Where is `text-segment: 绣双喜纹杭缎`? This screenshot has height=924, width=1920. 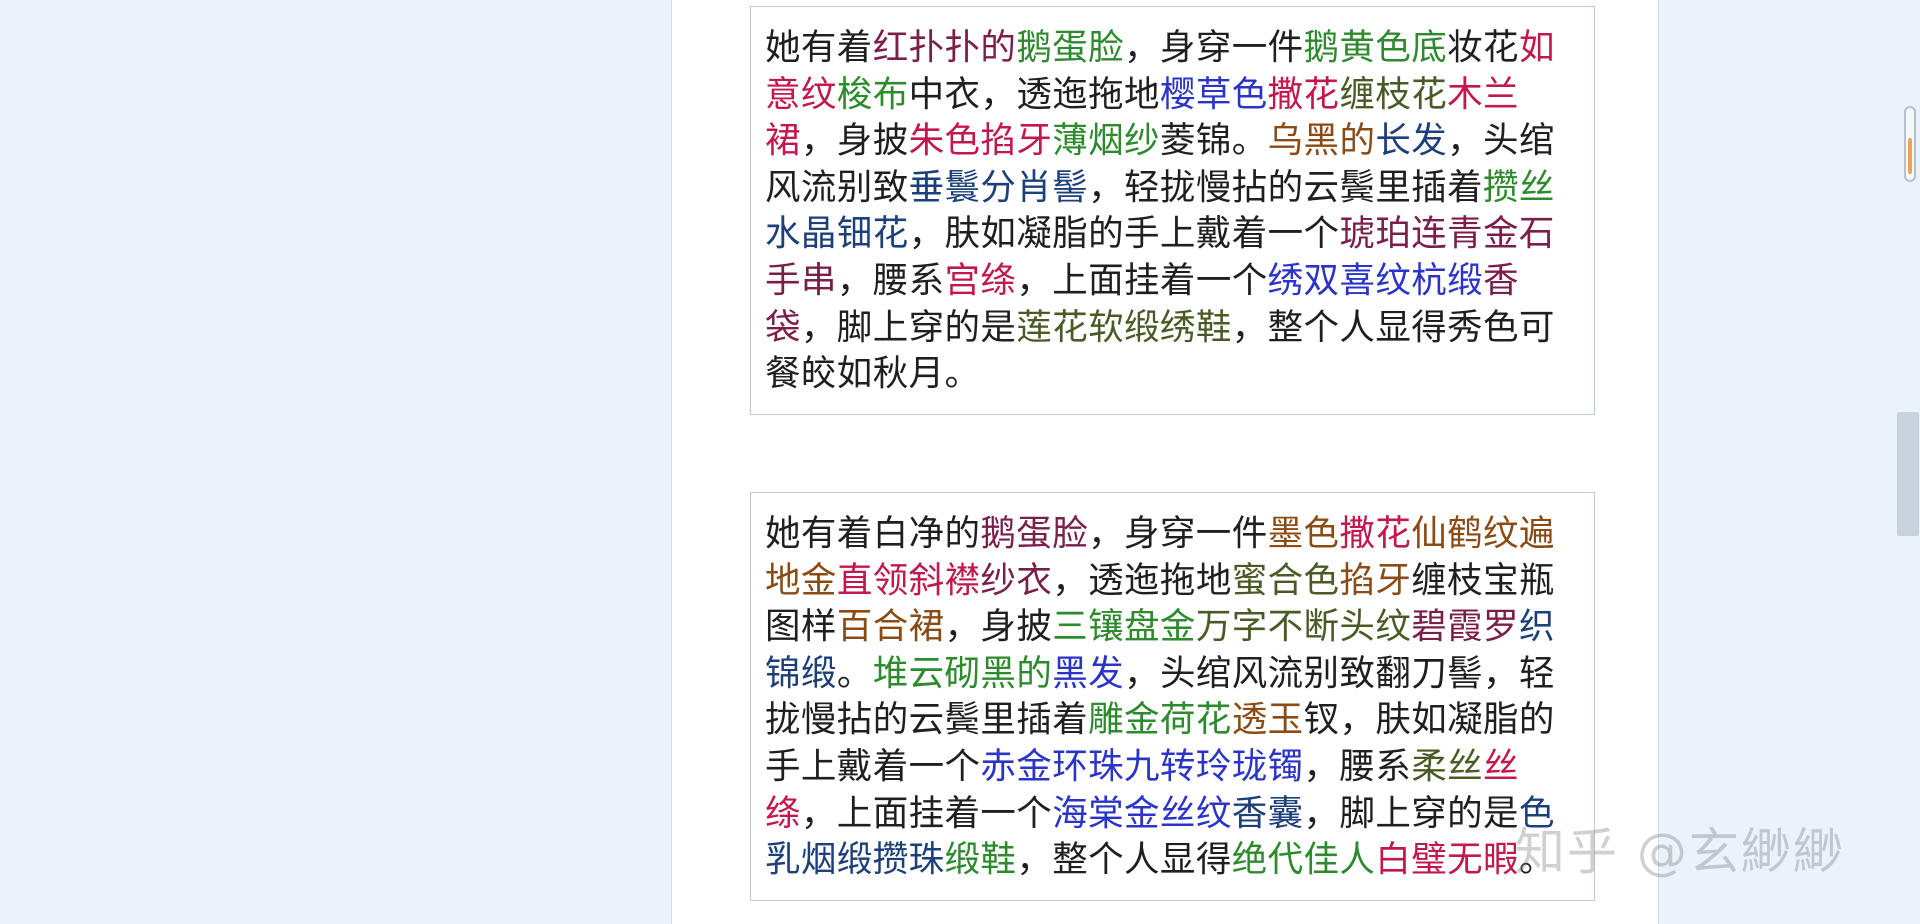 text-segment: 绣双喜纹杭缎 is located at coordinates (1375, 280).